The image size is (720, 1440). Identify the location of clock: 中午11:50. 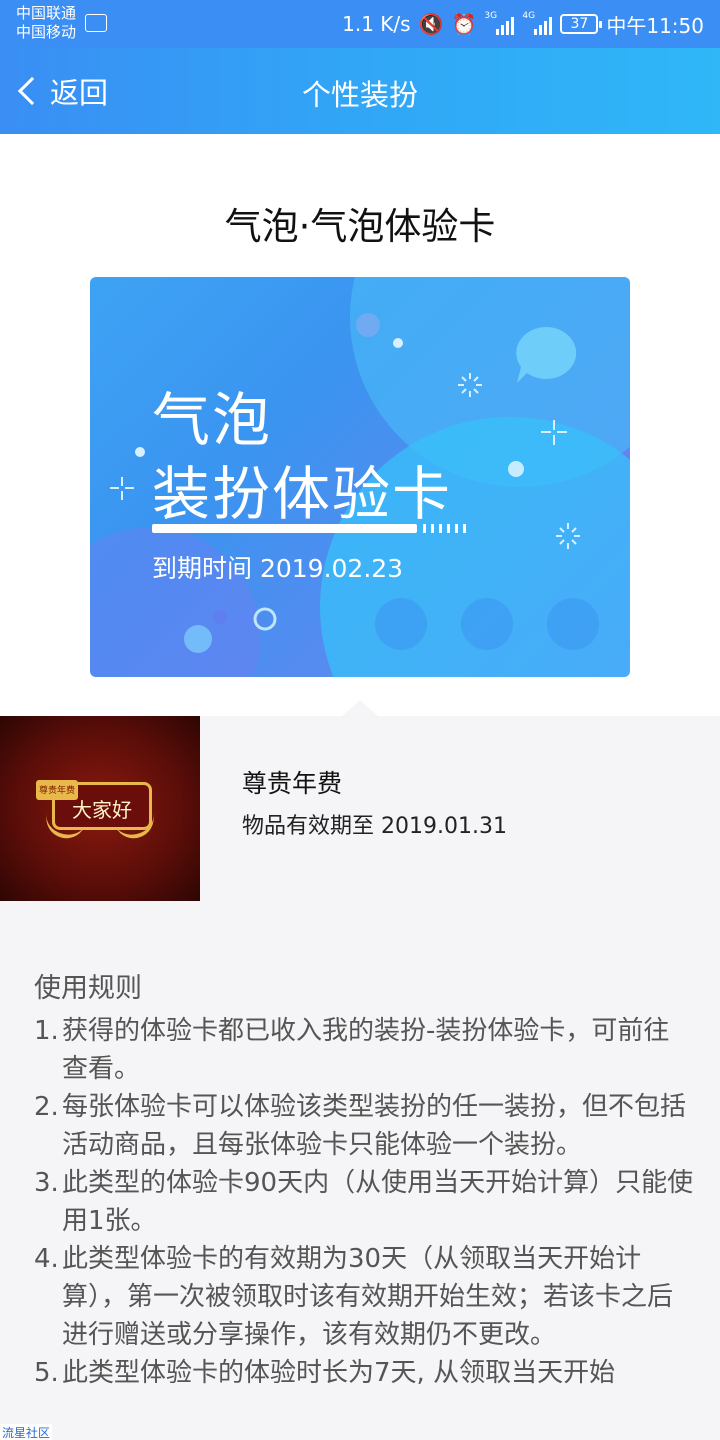
(655, 25).